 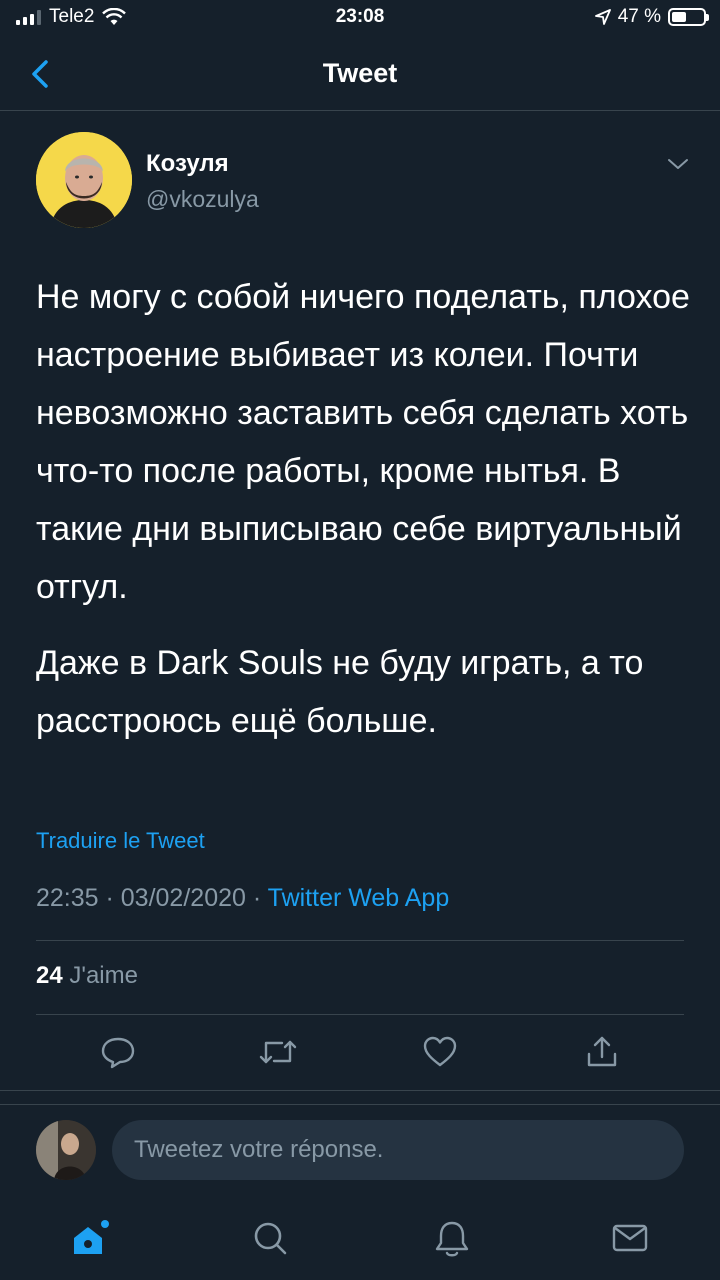 What do you see at coordinates (359, 898) in the screenshot?
I see `tweet-source-link: Twitter Web App` at bounding box center [359, 898].